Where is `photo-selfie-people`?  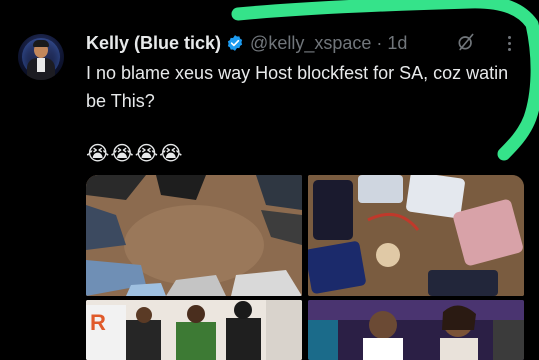
photo-selfie-people is located at coordinates (416, 330).